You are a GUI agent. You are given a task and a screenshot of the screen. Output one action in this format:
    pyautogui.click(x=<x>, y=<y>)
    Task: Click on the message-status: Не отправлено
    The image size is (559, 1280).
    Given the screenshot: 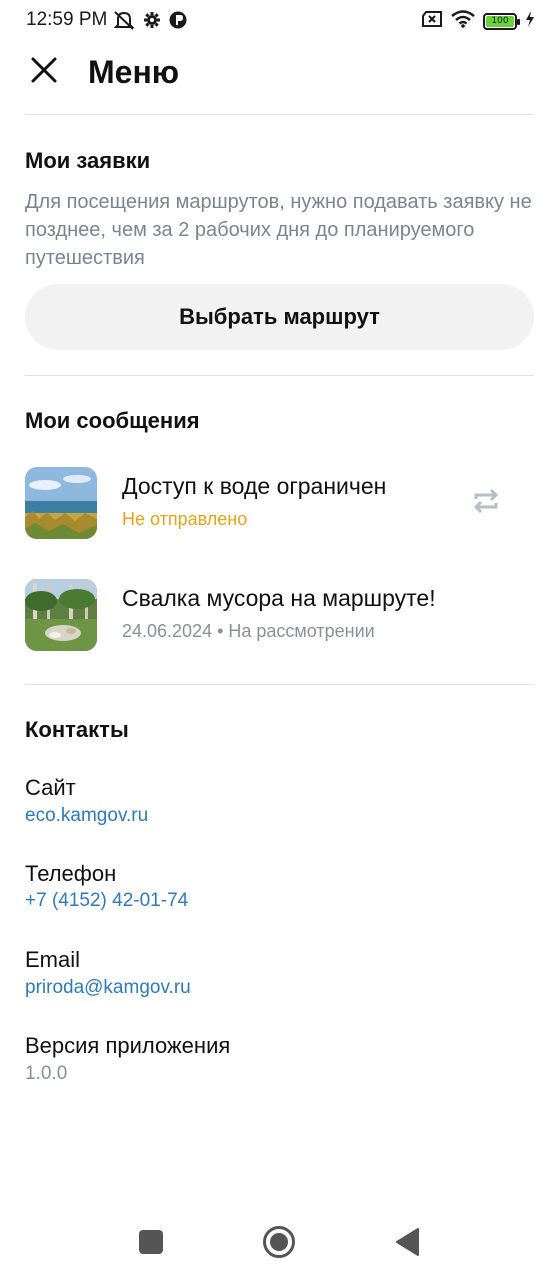 What is the action you would take?
    pyautogui.click(x=185, y=519)
    